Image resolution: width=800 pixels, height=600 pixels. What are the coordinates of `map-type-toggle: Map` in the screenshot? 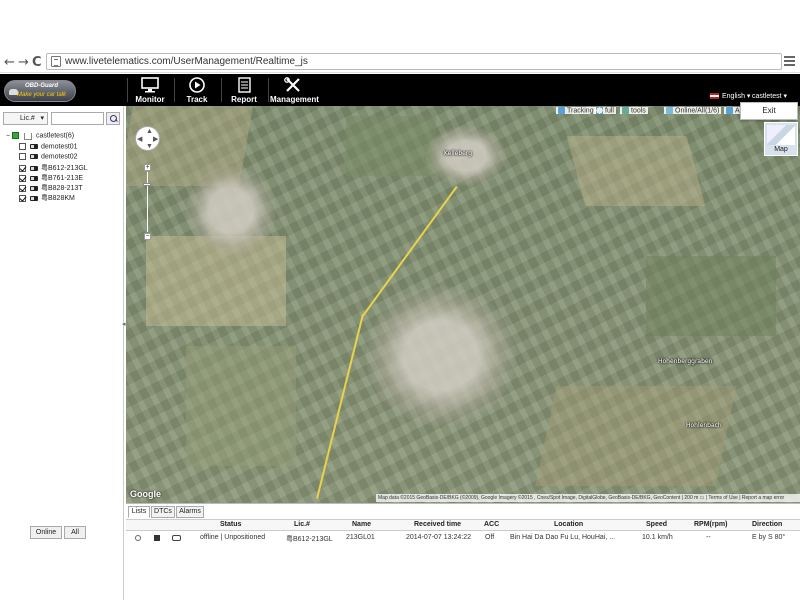 It's located at (781, 139).